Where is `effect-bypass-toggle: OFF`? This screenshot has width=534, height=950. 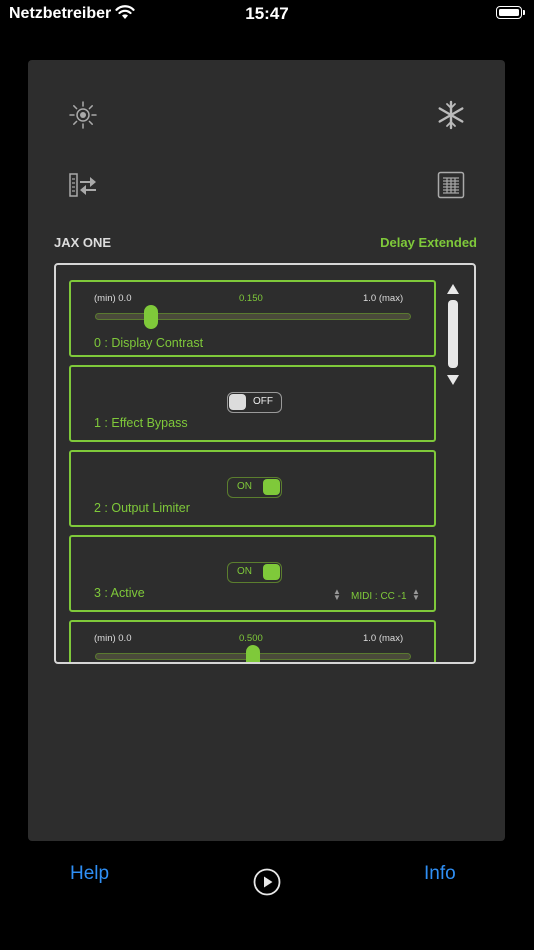
effect-bypass-toggle: OFF is located at coordinates (254, 402).